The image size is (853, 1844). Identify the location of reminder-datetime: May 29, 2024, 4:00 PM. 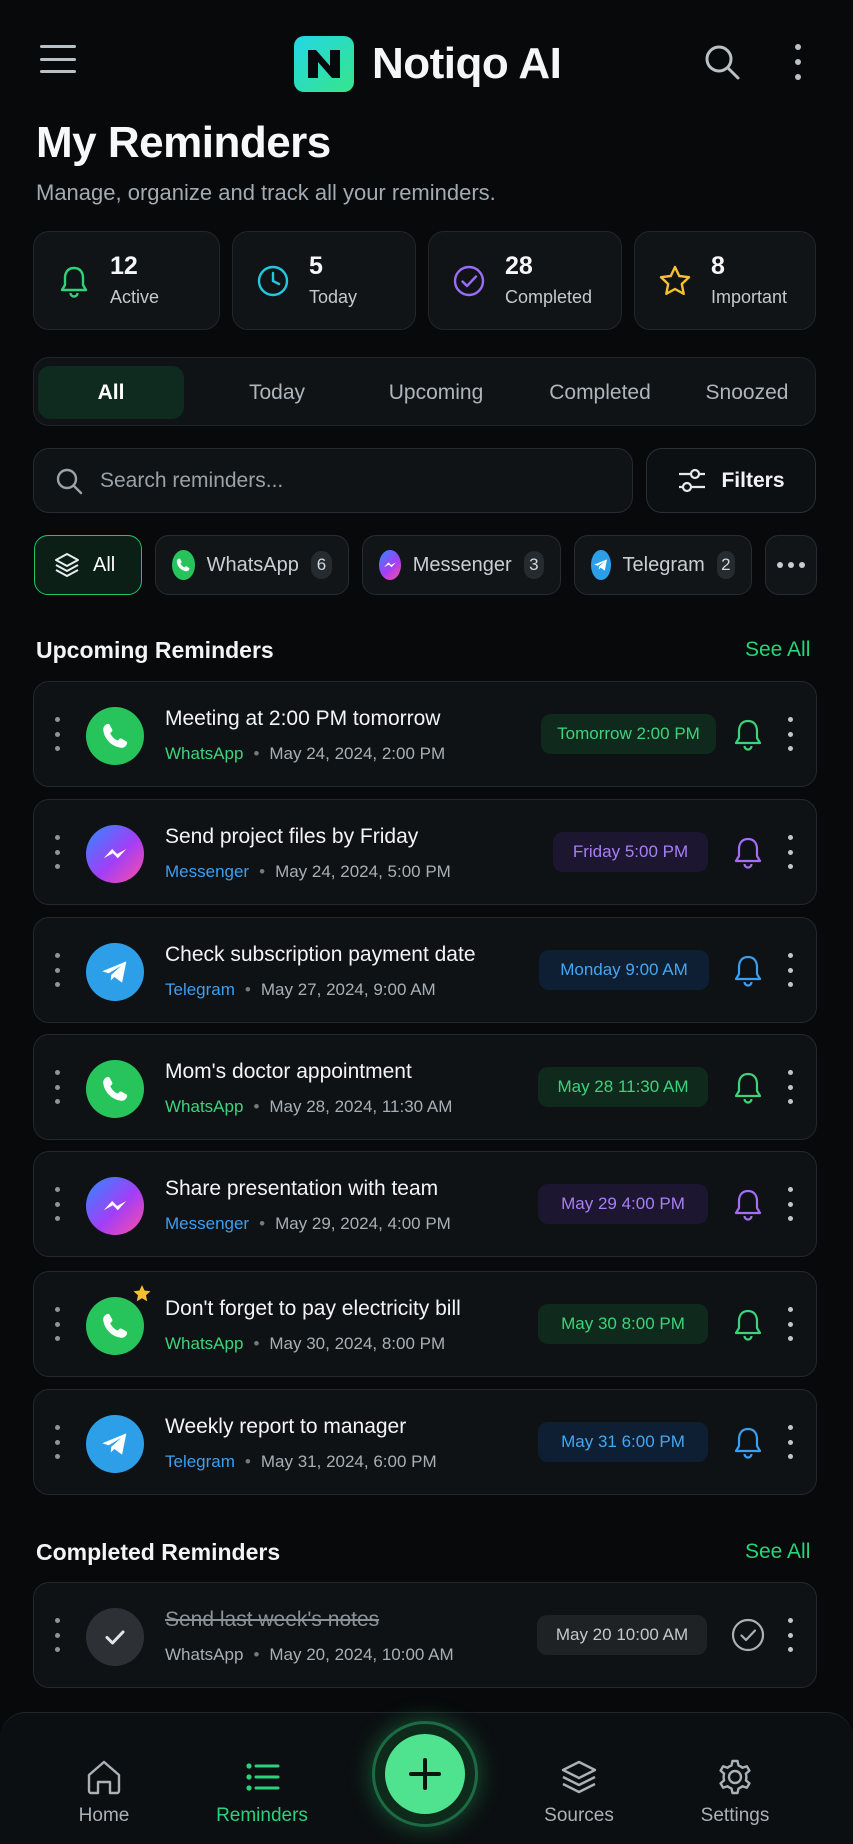
(363, 1223).